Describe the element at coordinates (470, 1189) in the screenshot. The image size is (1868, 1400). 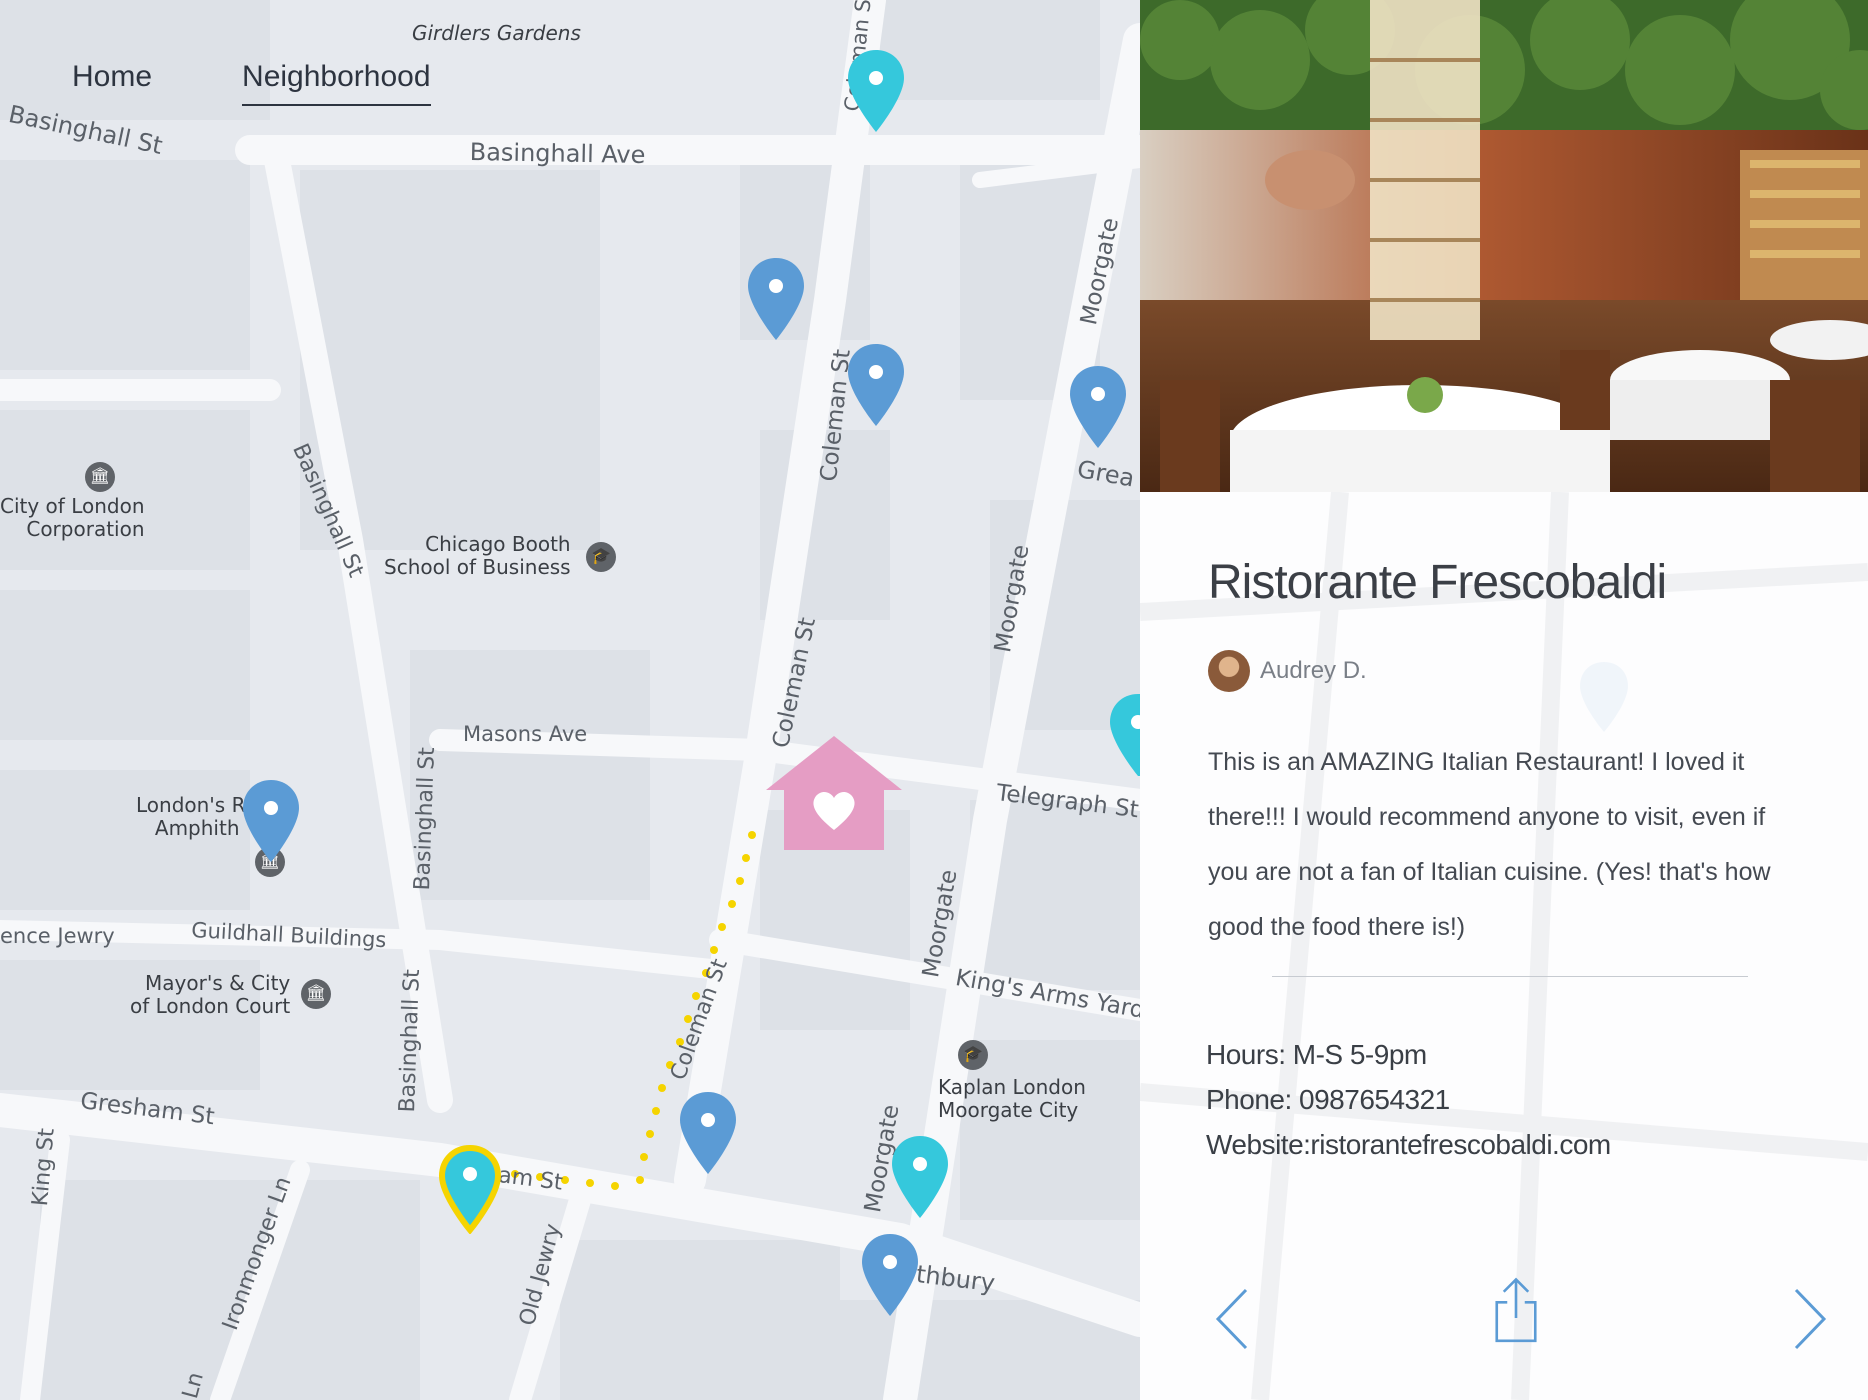
I see `selected-map-pin-icon` at that location.